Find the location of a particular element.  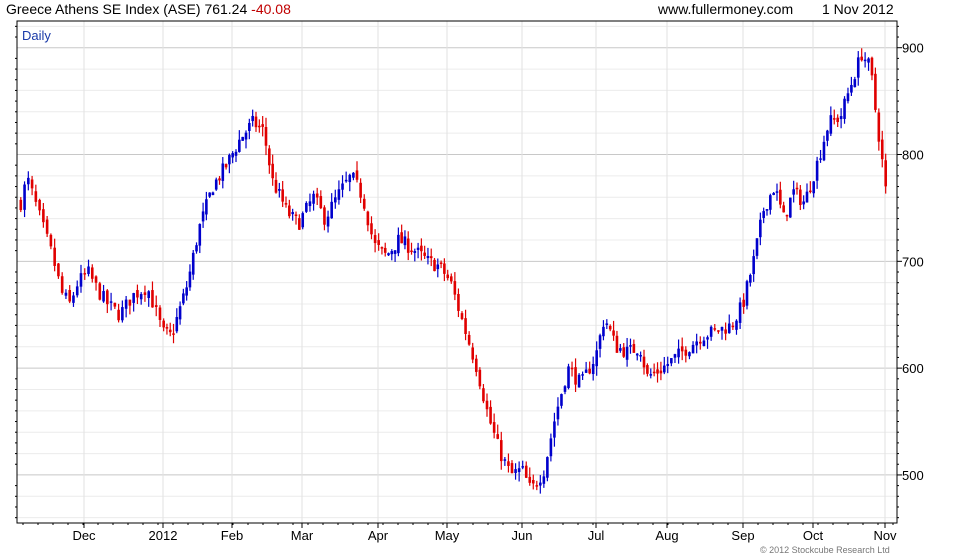

x-tick-label: Aug is located at coordinates (666, 535).